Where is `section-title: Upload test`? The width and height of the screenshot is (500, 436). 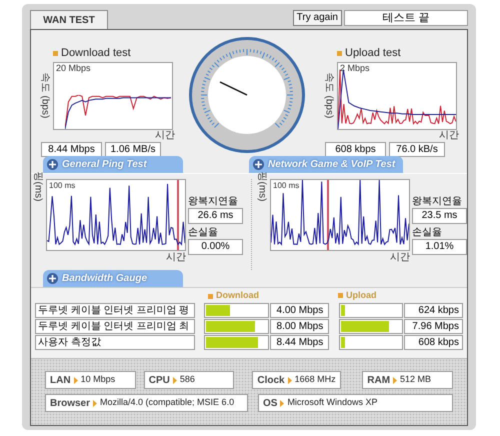 section-title: Upload test is located at coordinates (373, 53).